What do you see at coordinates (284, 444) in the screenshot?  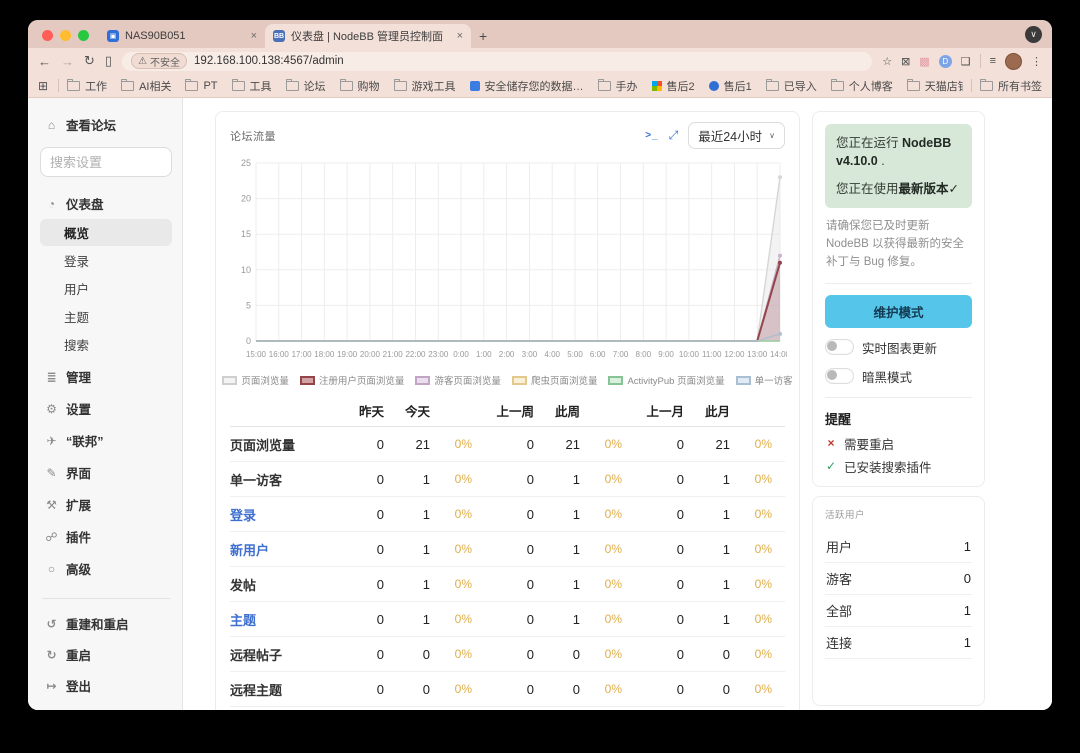 I see `row-label: 页面浏览量` at bounding box center [284, 444].